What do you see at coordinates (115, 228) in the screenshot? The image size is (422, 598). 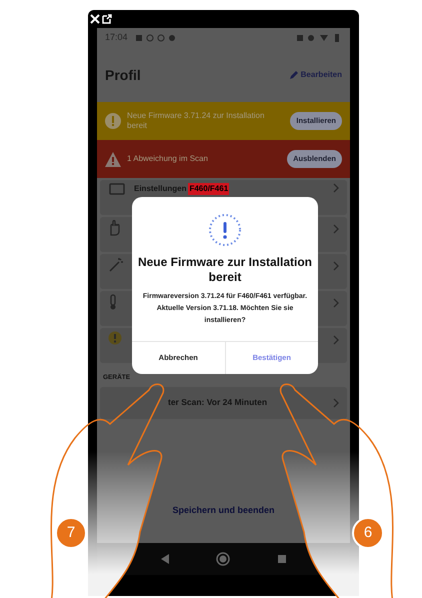 I see `hand-icon` at bounding box center [115, 228].